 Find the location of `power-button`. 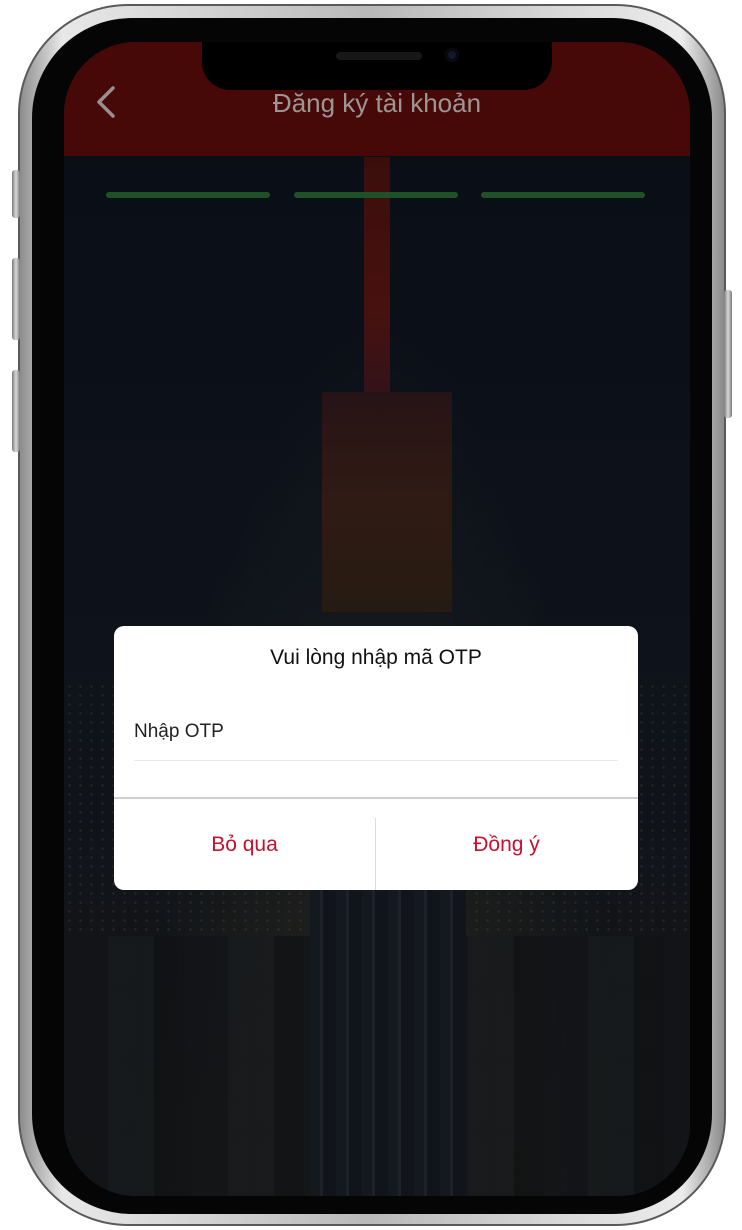

power-button is located at coordinates (728, 354).